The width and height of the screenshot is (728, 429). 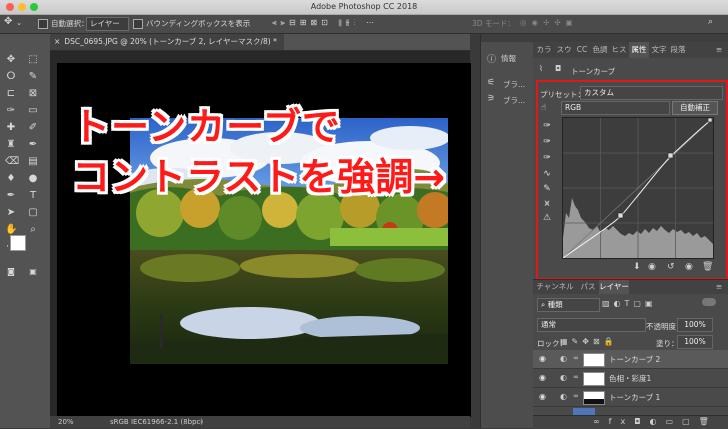 I want to click on lock-icons: ▦✎✥⊠🔒, so click(x=589, y=341).